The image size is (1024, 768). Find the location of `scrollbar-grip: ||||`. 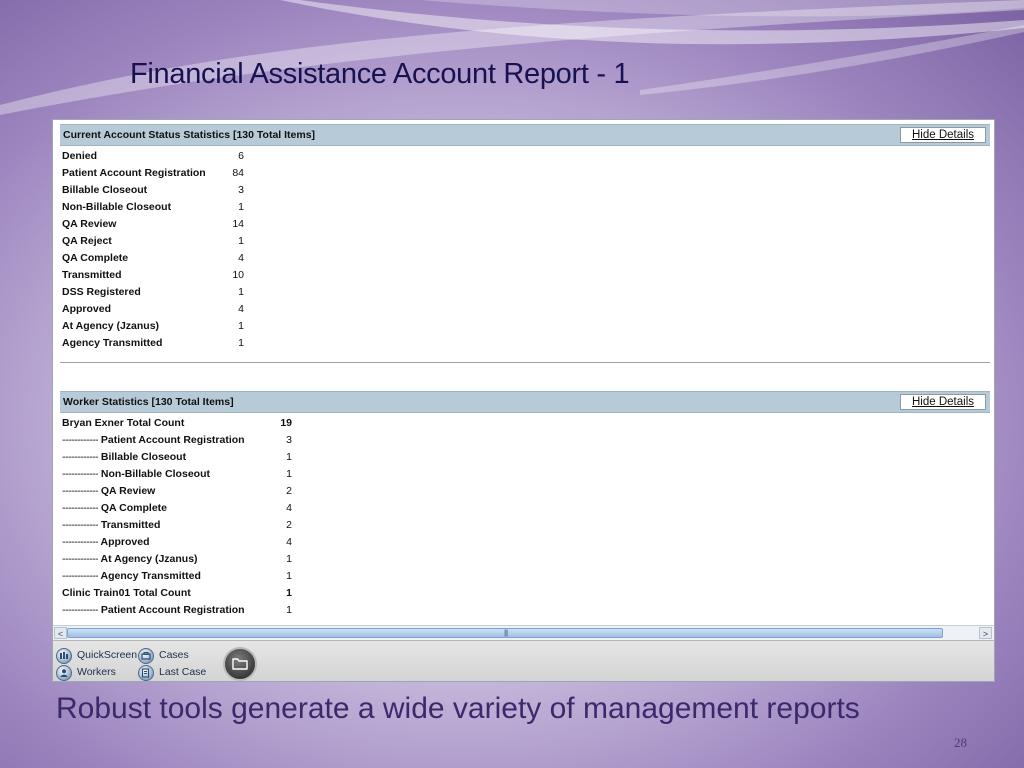

scrollbar-grip: |||| is located at coordinates (506, 633).